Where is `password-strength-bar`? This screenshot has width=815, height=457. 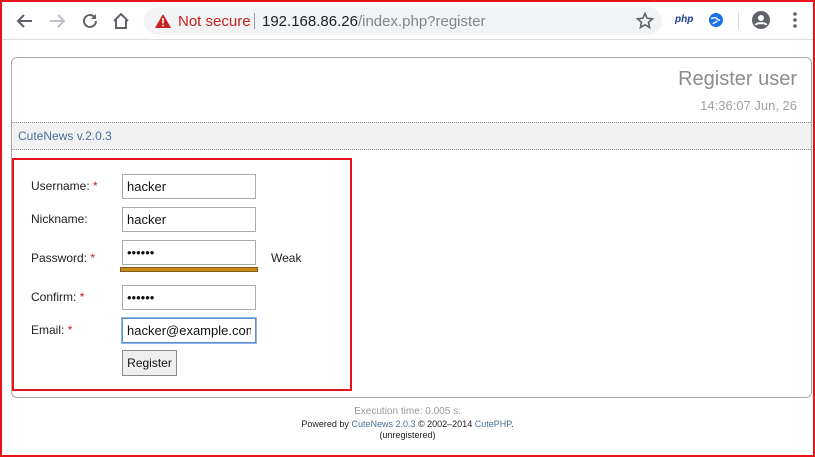 password-strength-bar is located at coordinates (189, 269).